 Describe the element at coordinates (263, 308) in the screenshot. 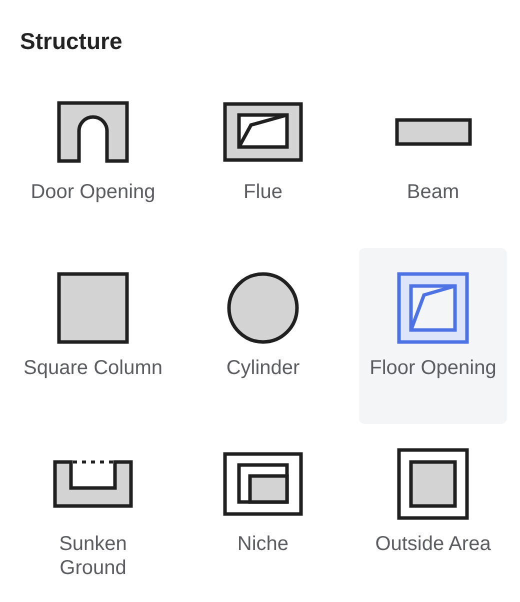

I see `cylinder-icon` at that location.